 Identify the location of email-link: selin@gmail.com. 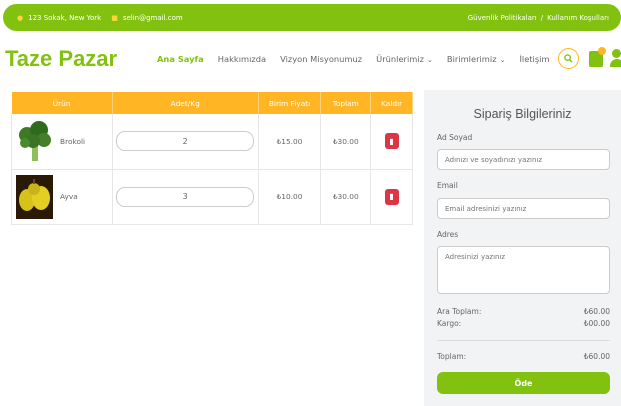
(153, 18).